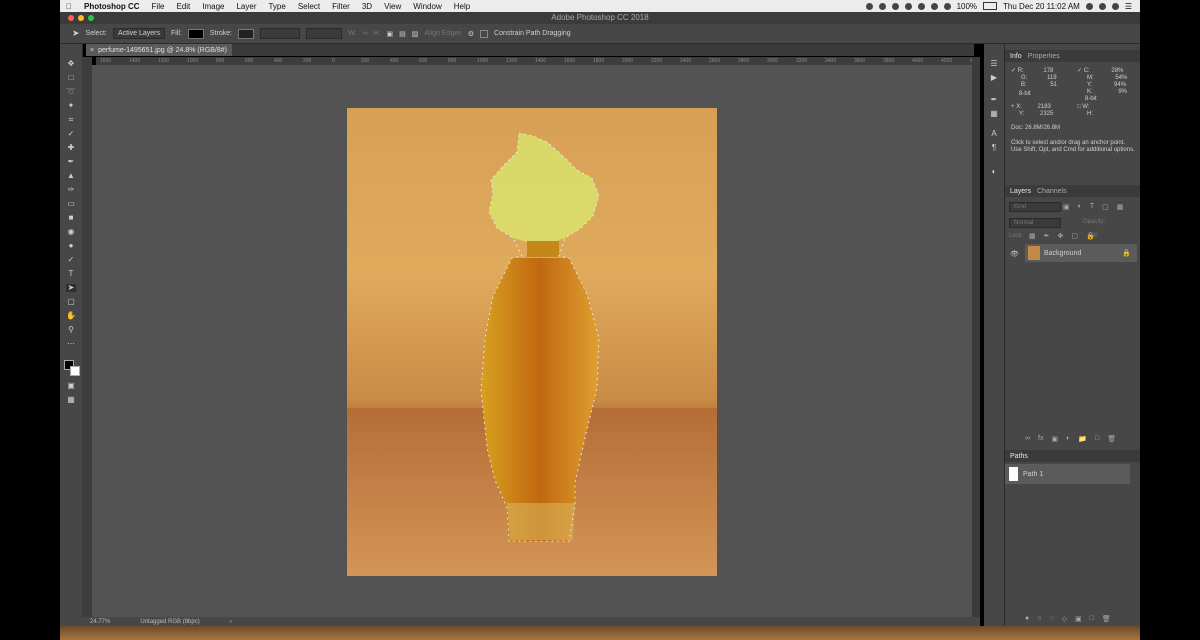 The height and width of the screenshot is (640, 1200). I want to click on brush-settings-panel-icon: ▦, so click(994, 114).